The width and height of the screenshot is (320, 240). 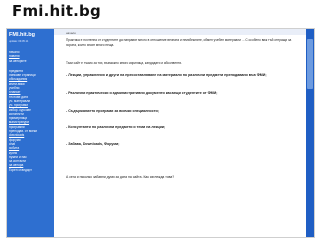 What do you see at coordinates (22, 35) in the screenshot?
I see `site-name: FMI.hit.bg` at bounding box center [22, 35].